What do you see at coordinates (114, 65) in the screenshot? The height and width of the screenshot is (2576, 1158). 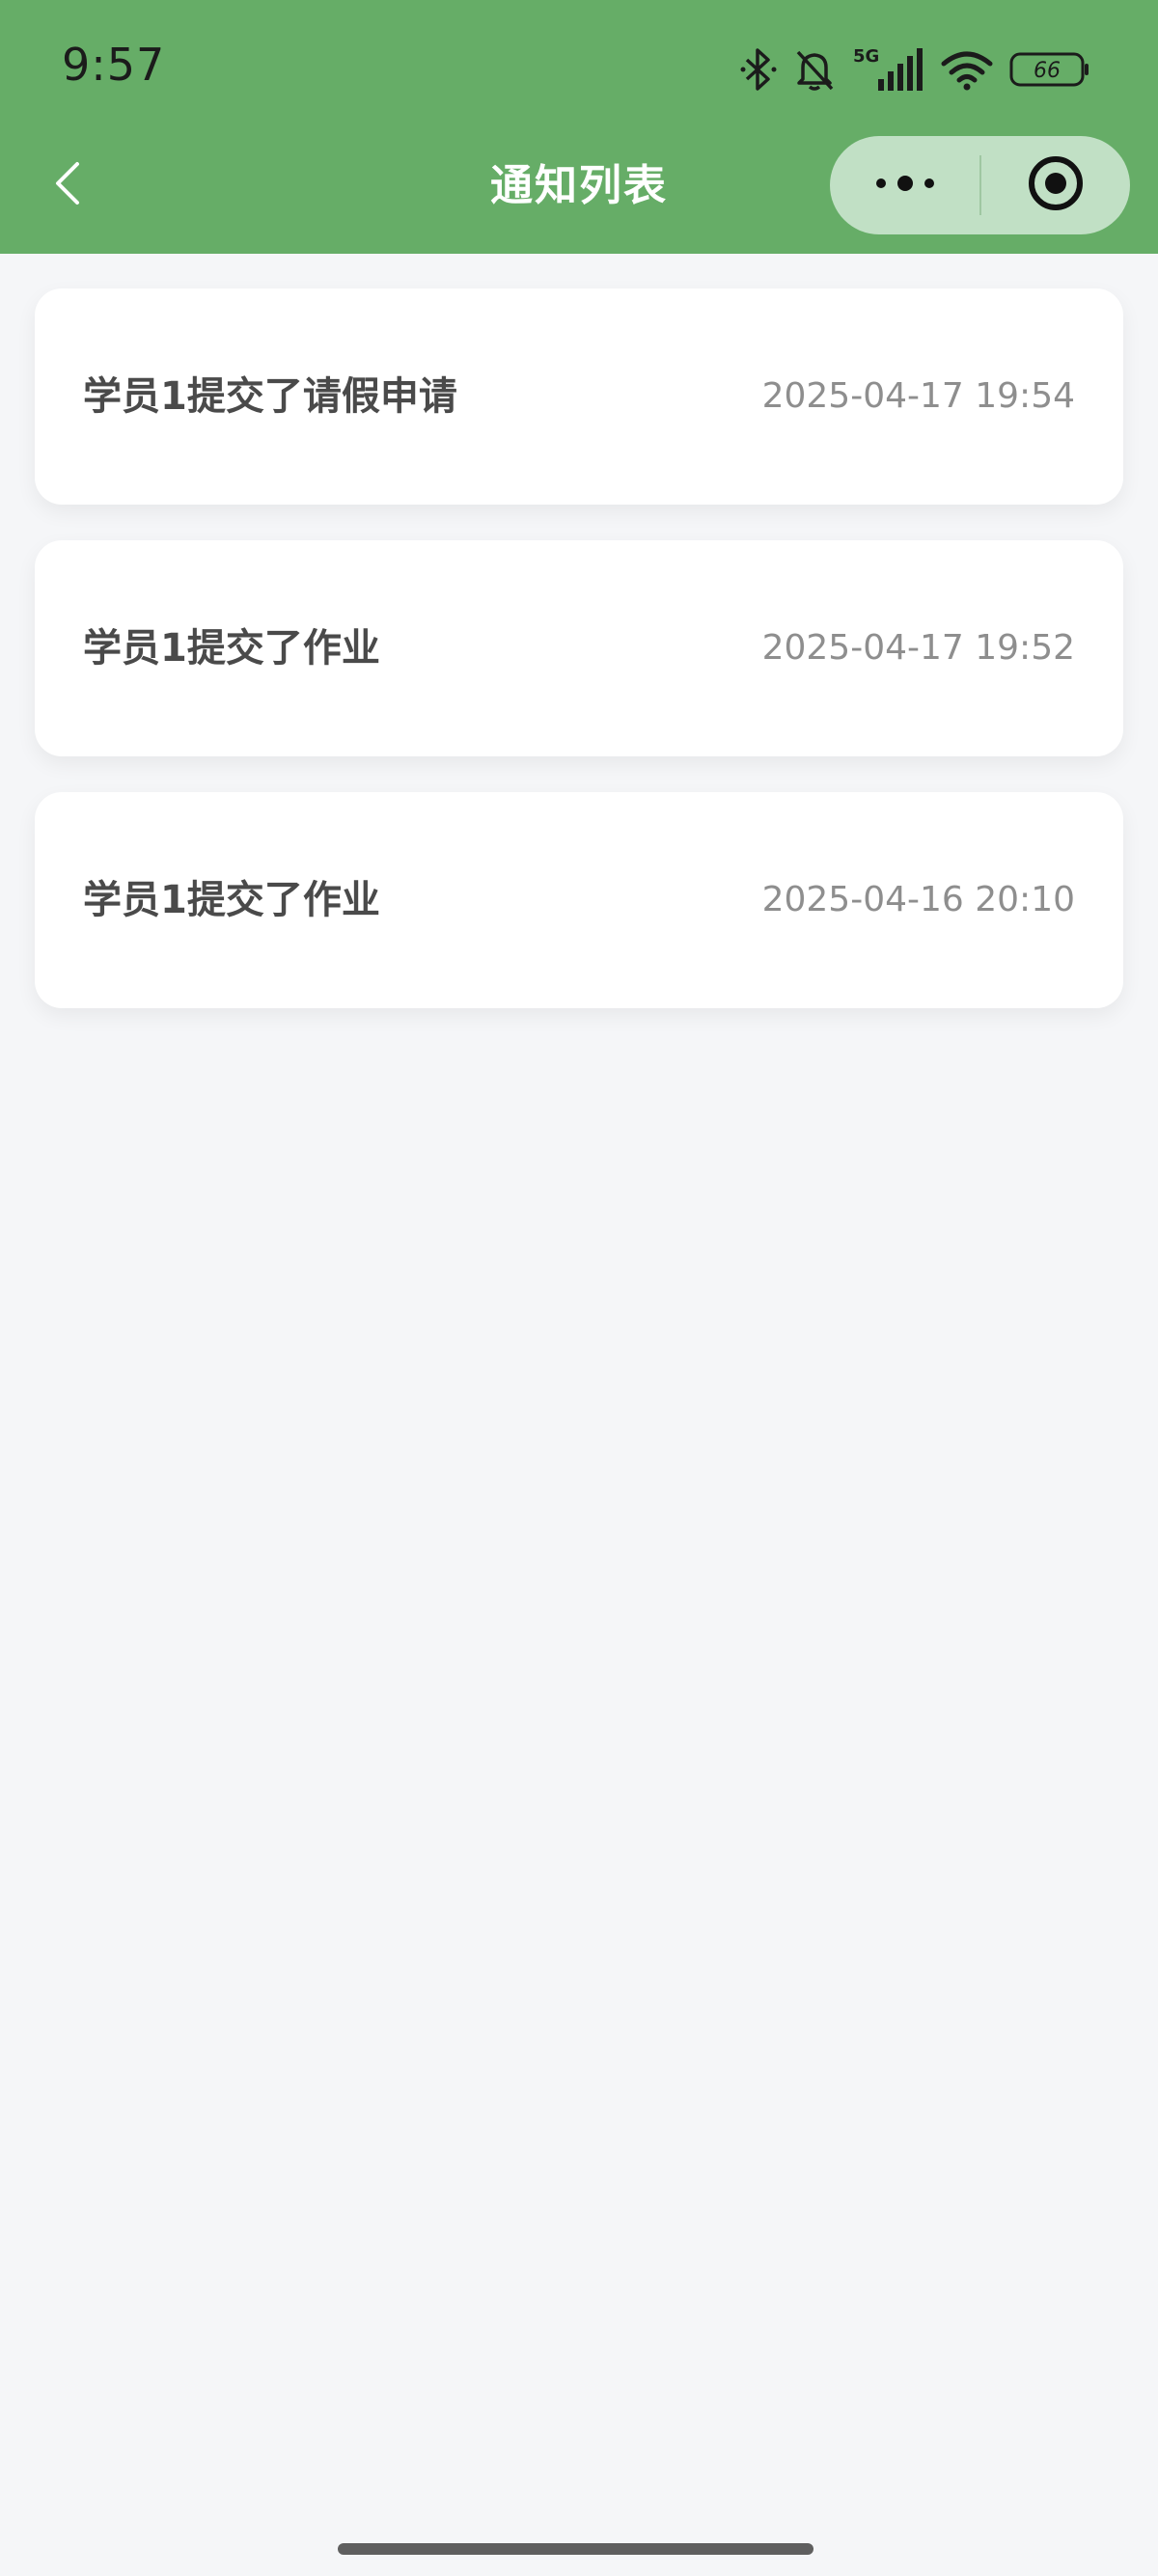 I see `status-time: 9:57` at bounding box center [114, 65].